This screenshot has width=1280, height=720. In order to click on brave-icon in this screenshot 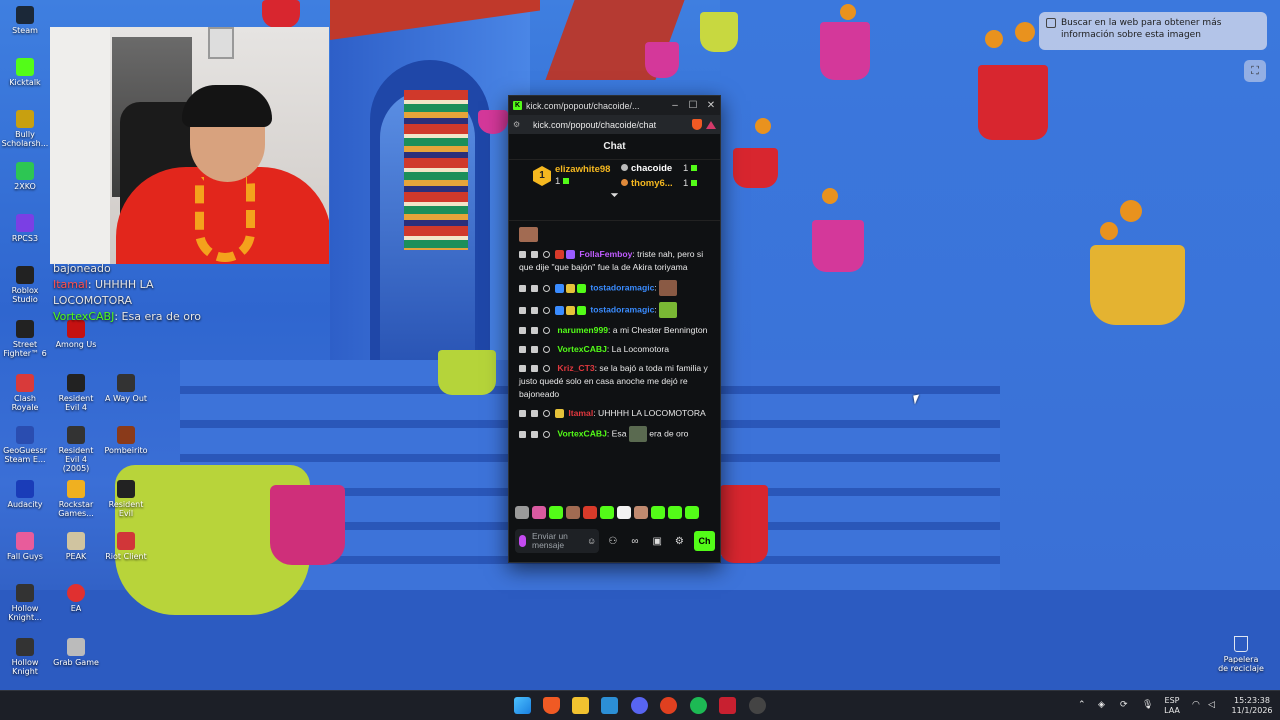, I will do `click(551, 705)`.